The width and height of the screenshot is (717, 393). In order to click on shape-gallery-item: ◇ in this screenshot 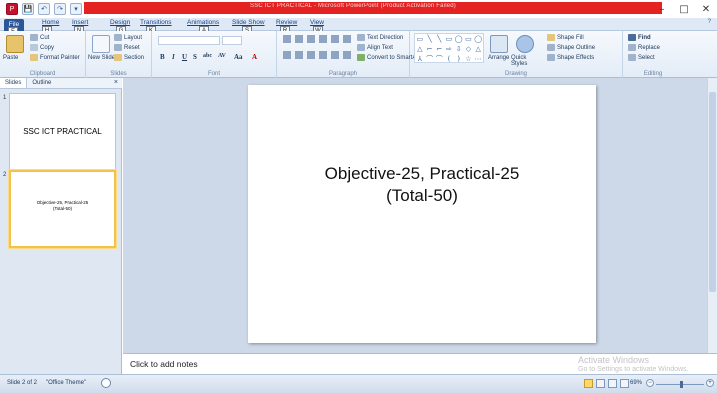, I will do `click(469, 49)`.